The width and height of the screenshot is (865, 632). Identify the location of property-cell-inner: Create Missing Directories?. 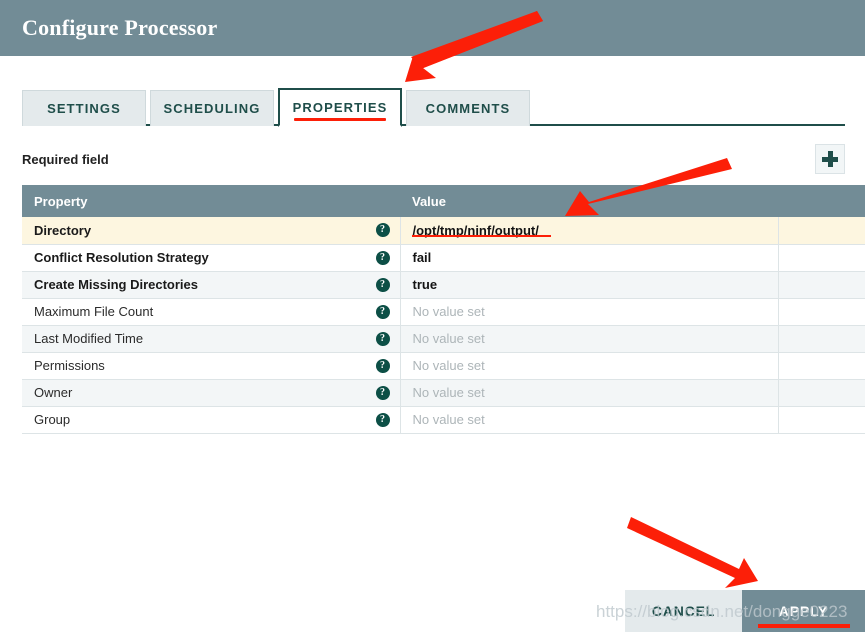
(211, 284).